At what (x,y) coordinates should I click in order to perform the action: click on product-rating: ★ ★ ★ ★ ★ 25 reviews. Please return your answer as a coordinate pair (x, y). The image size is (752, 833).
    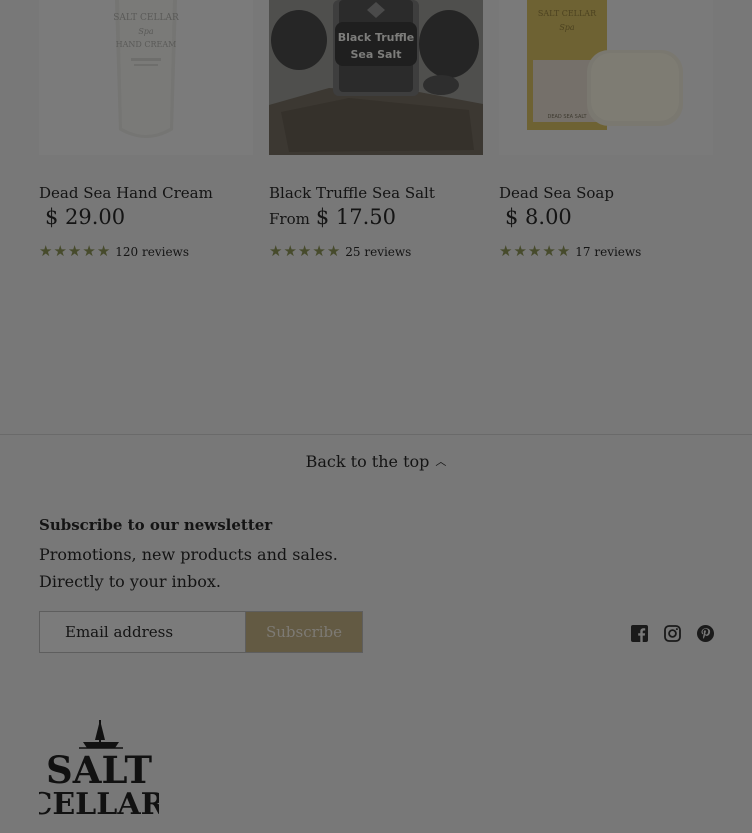
    Looking at the image, I should click on (340, 251).